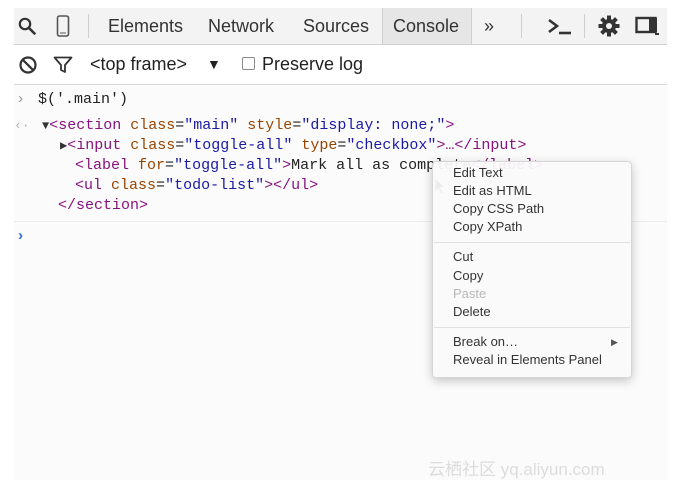 This screenshot has height=490, width=679. I want to click on submenu-arrow-icon: ▶, so click(614, 342).